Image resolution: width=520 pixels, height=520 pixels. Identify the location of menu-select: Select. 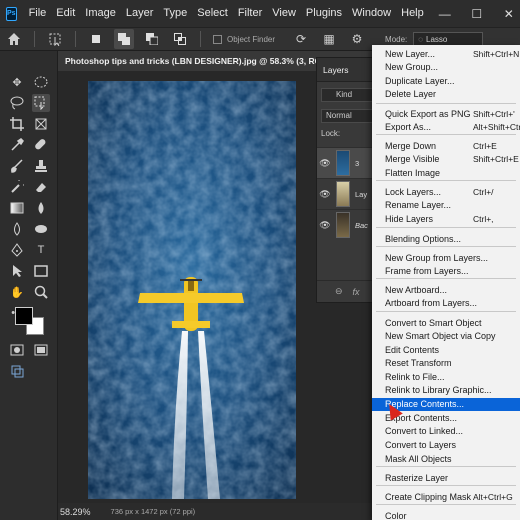
(212, 13).